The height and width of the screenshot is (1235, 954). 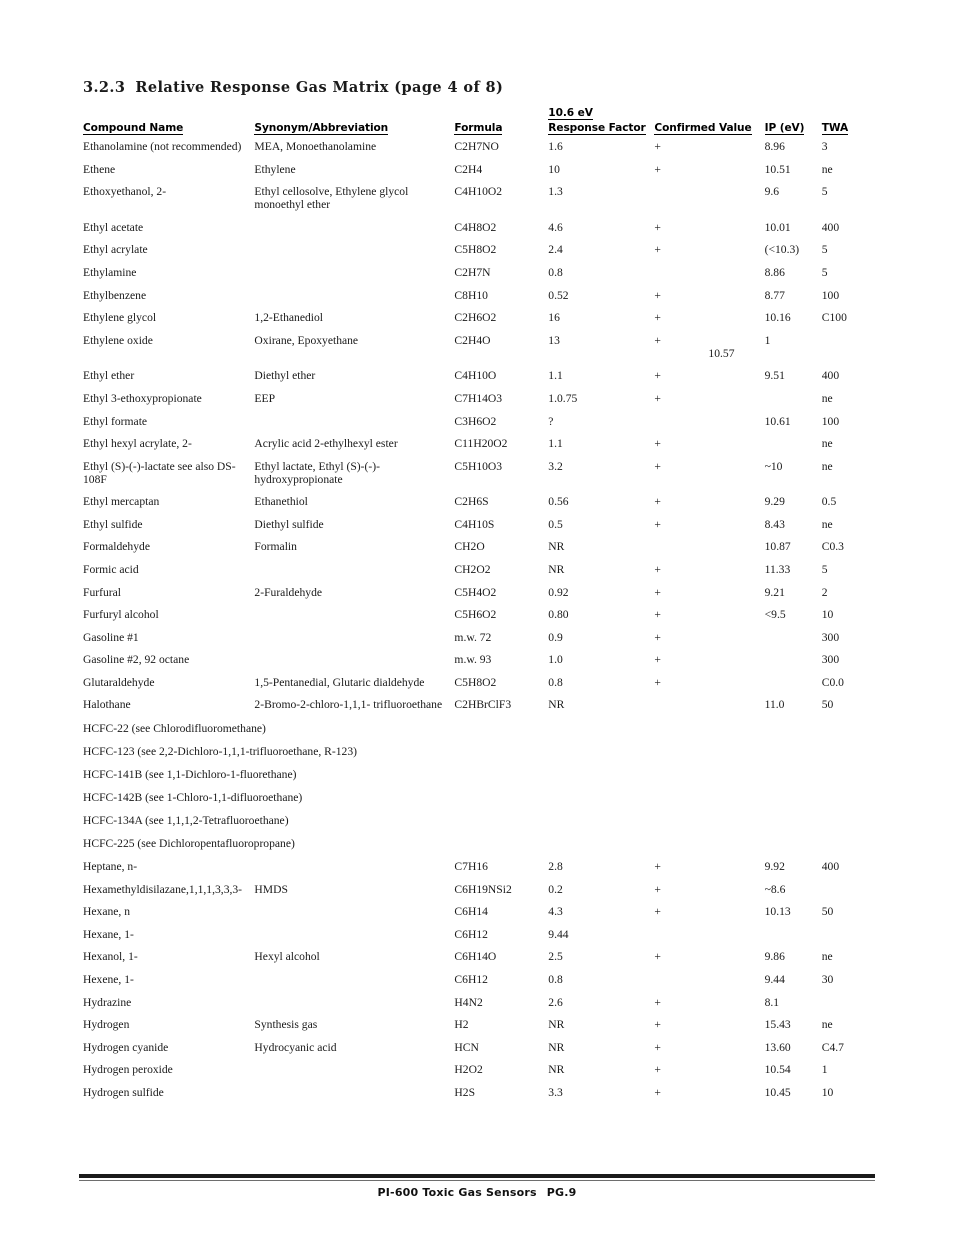 What do you see at coordinates (483, 587) in the screenshot?
I see `table-row: Furfural 2-Furaldehyde C5H4O2 0.92 +9.21 2` at bounding box center [483, 587].